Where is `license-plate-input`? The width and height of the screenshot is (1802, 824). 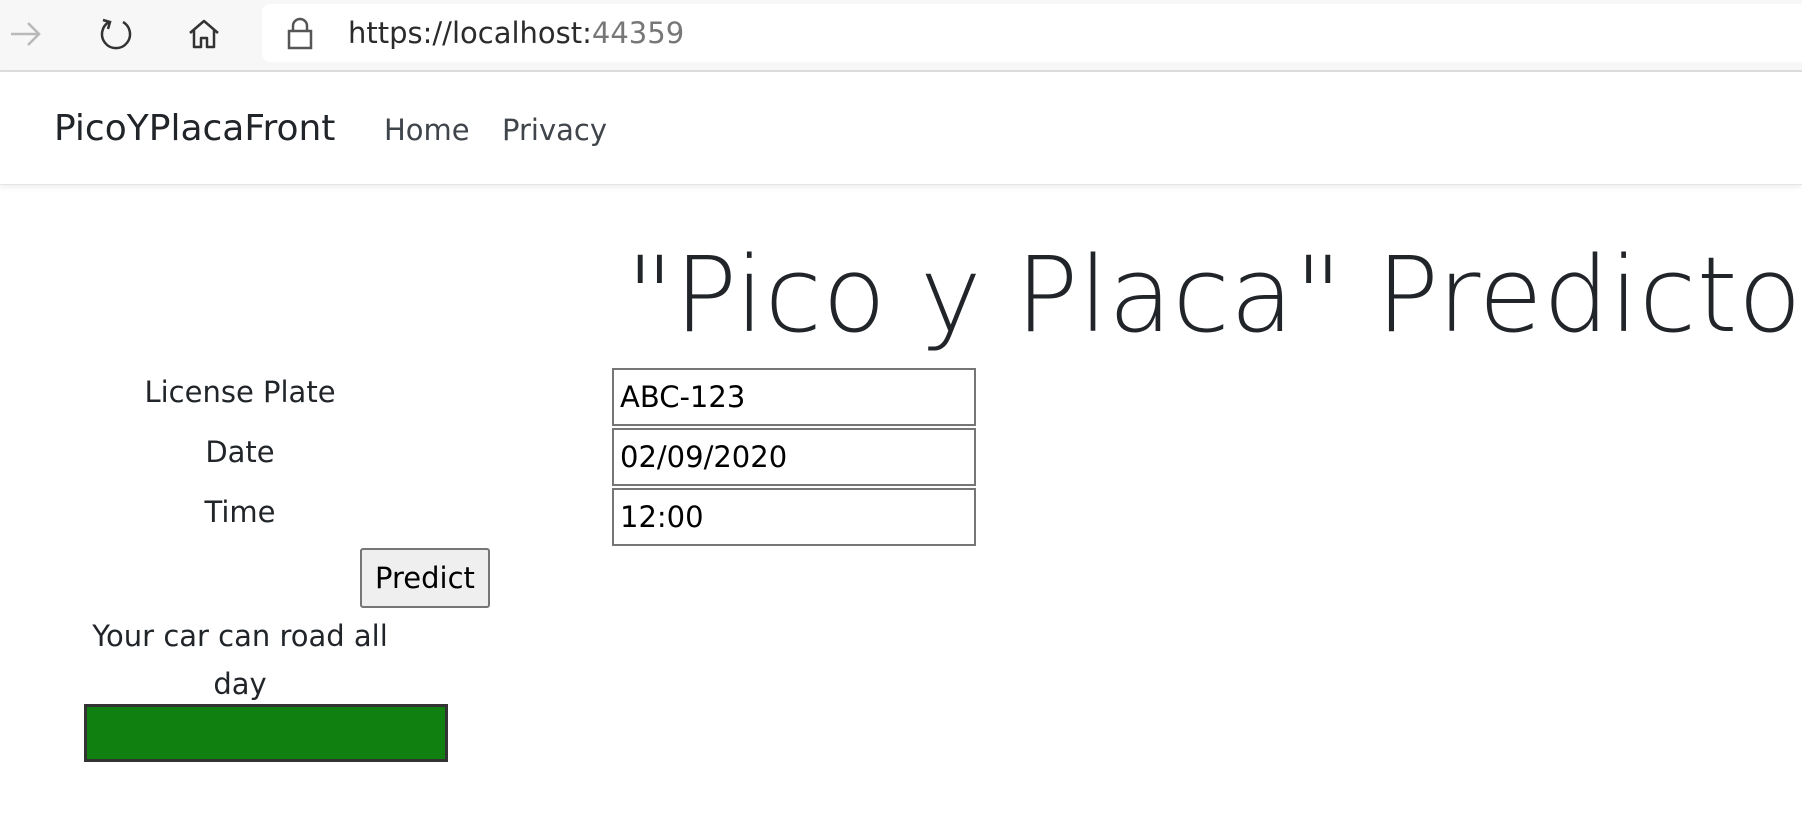 license-plate-input is located at coordinates (794, 397).